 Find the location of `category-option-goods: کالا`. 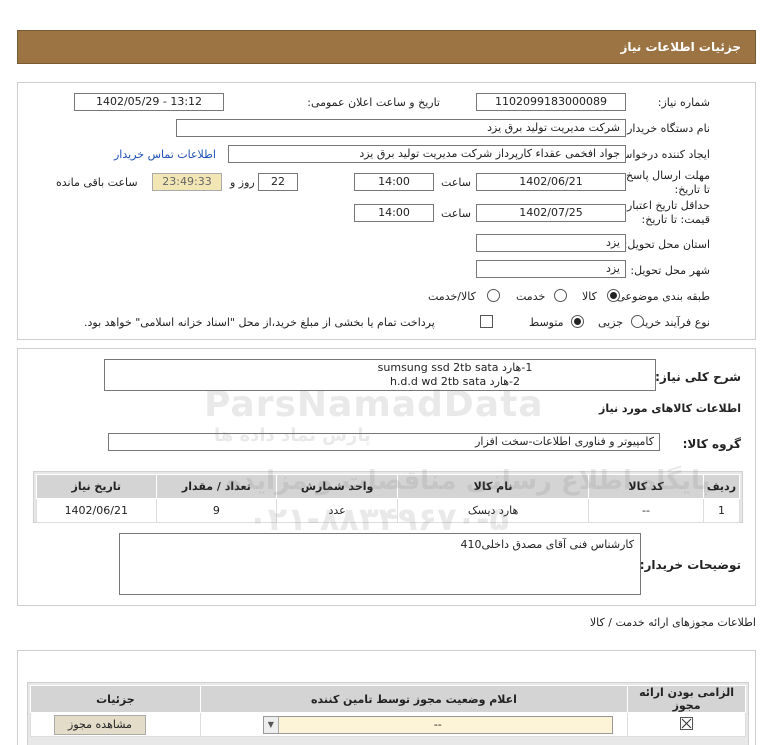

category-option-goods: کالا is located at coordinates (589, 296).